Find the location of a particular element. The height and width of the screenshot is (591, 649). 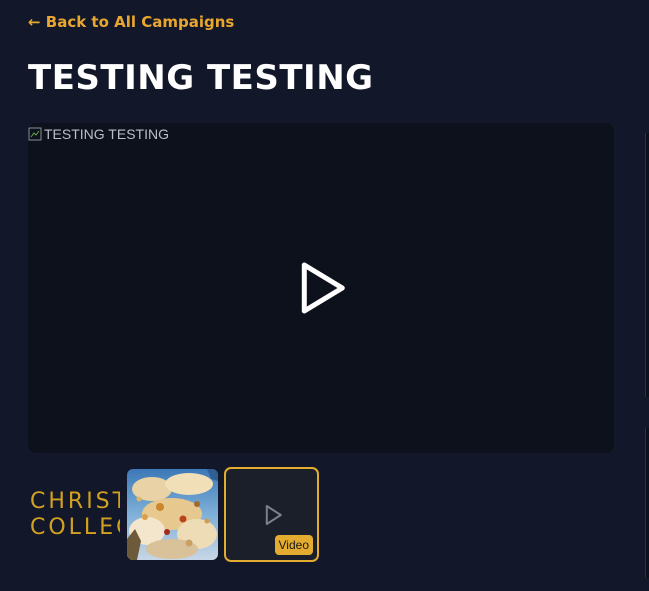

broken-image-alt-text: TESTING TESTING is located at coordinates (106, 134).